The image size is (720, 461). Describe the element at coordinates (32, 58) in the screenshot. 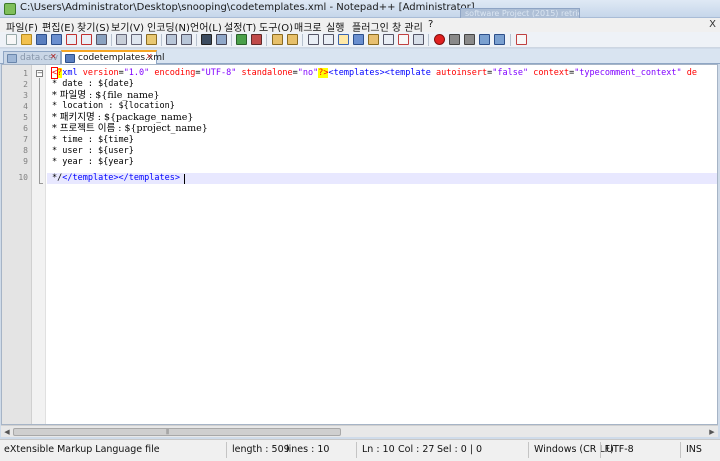

I see `tab-data-csv: data.csv ✕` at that location.